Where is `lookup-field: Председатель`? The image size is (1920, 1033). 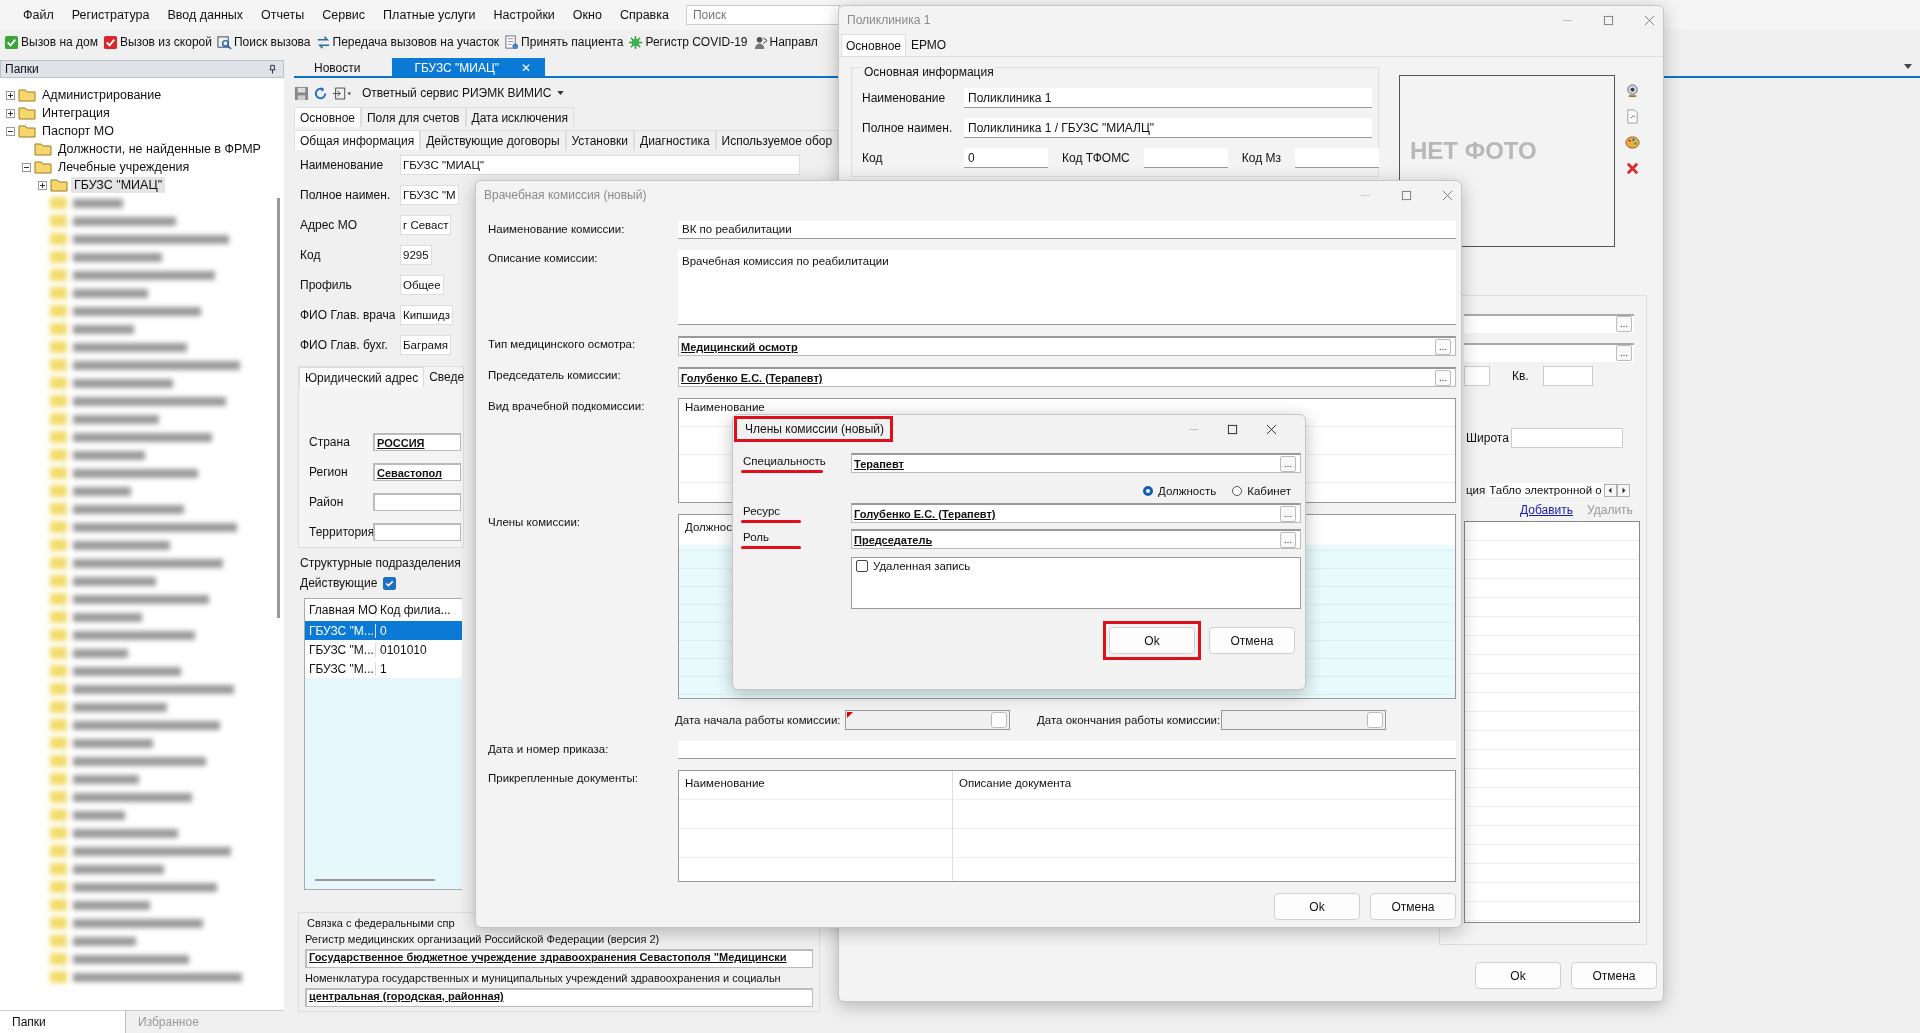 lookup-field: Председатель is located at coordinates (1076, 539).